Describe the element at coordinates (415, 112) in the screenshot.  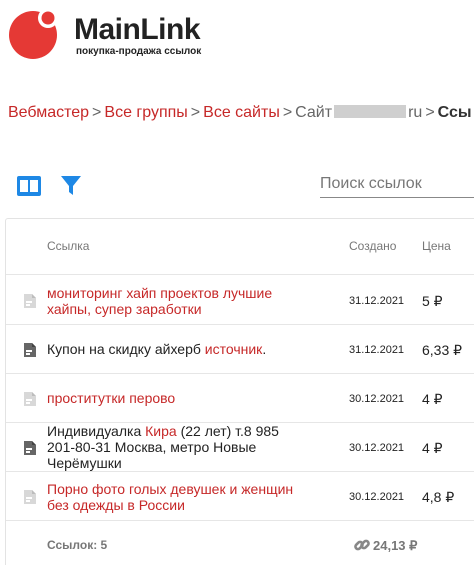
I see `breadcrumb-site-suffix: ru` at that location.